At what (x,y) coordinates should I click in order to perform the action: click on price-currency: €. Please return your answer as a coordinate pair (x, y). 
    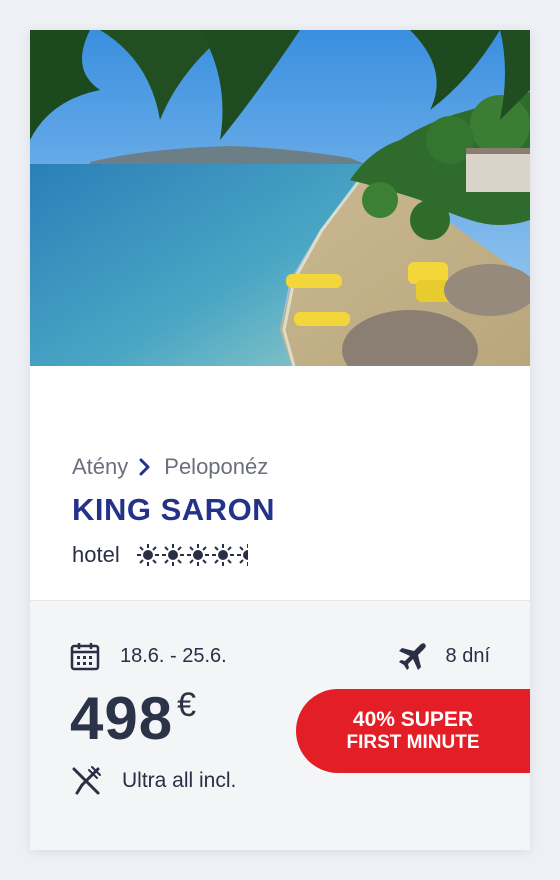
    Looking at the image, I should click on (187, 705).